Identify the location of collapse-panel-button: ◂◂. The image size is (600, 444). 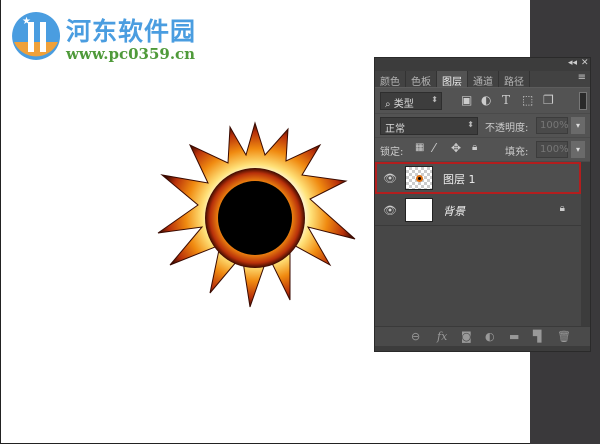
(572, 63).